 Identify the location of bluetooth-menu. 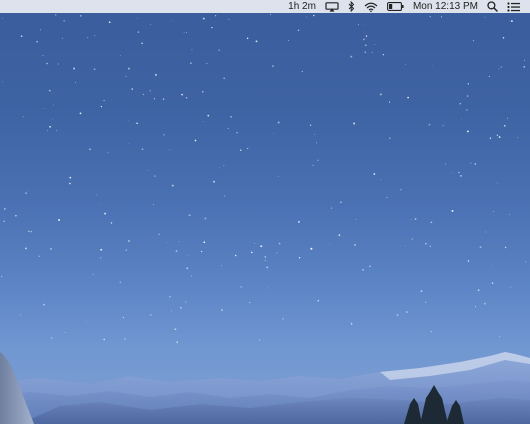
(351, 6).